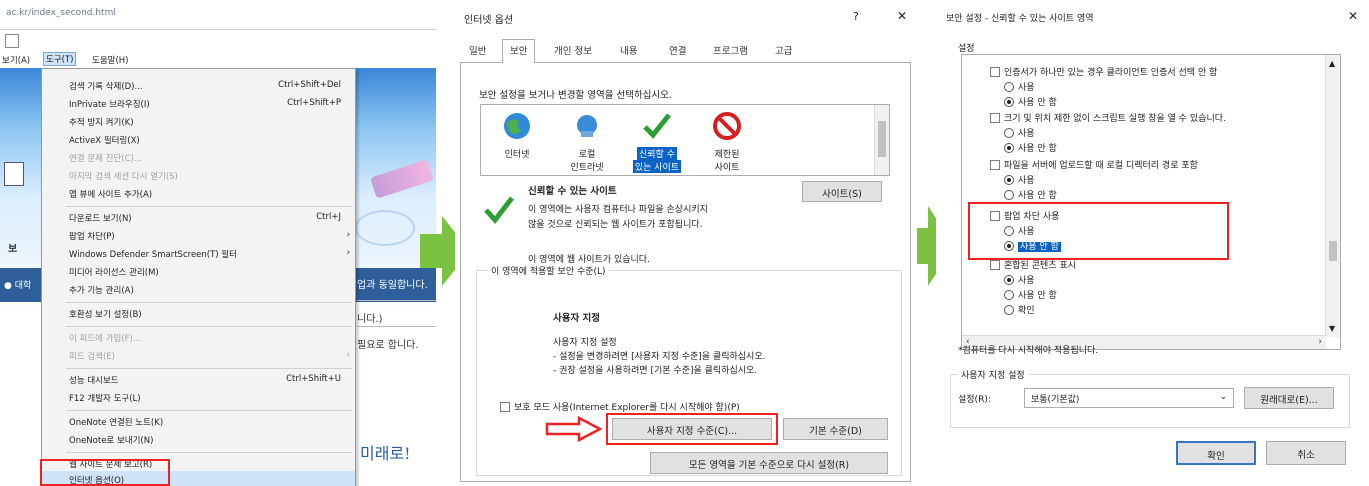 The width and height of the screenshot is (1369, 486). What do you see at coordinates (587, 141) in the screenshot?
I see `zone-local-intranet: 로컬 인트라넷` at bounding box center [587, 141].